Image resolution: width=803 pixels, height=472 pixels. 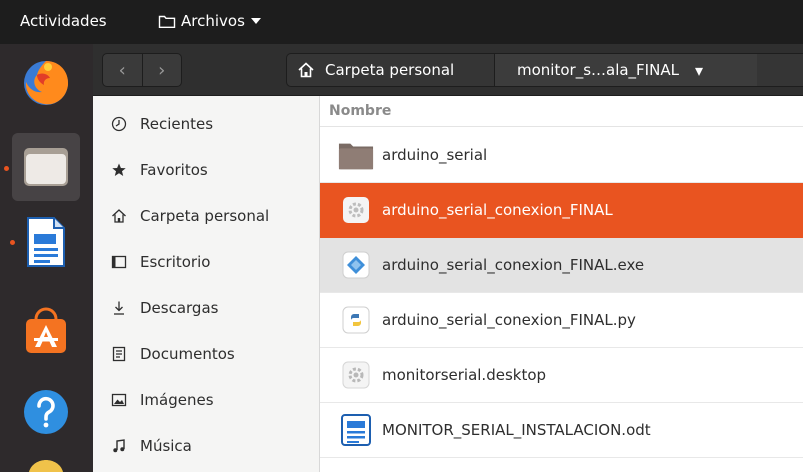 What do you see at coordinates (699, 70) in the screenshot?
I see `dropdown-arrow-icon: ▾` at bounding box center [699, 70].